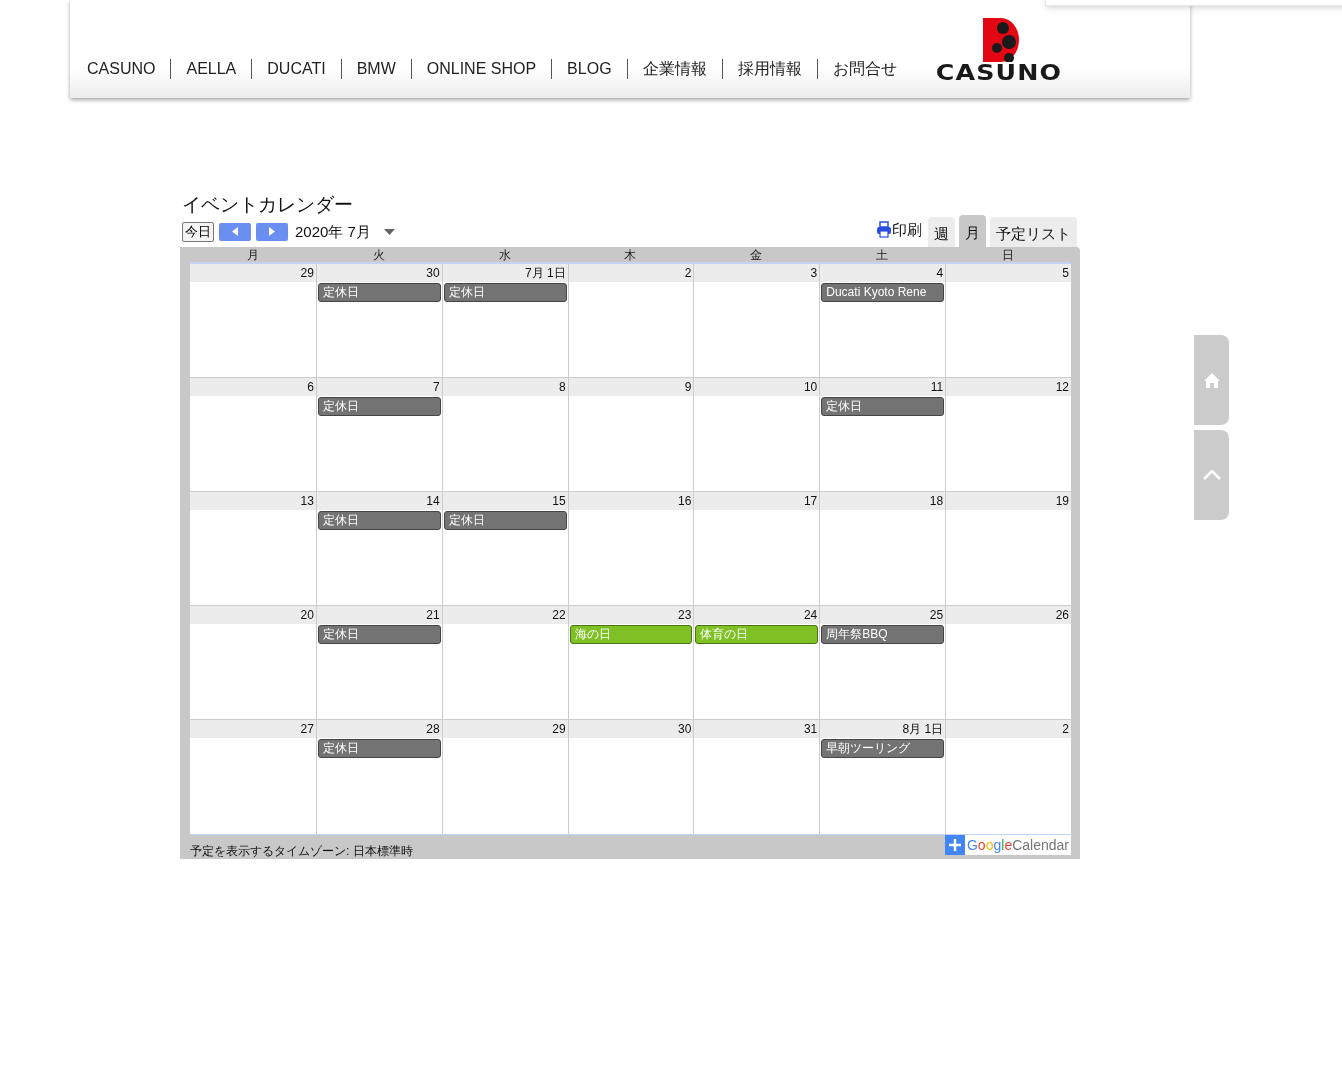  I want to click on nav-link: ONLINE SHOP, so click(481, 69).